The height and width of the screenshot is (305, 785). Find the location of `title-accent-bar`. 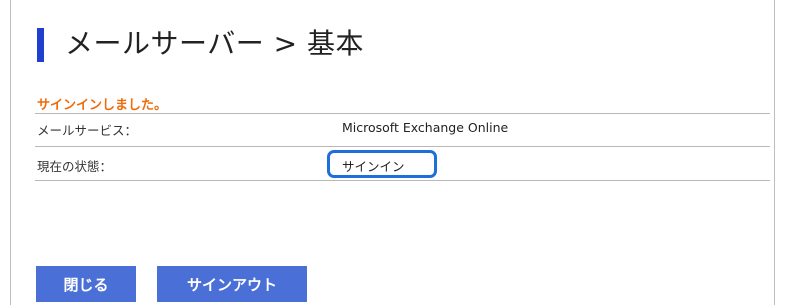

title-accent-bar is located at coordinates (40, 45).